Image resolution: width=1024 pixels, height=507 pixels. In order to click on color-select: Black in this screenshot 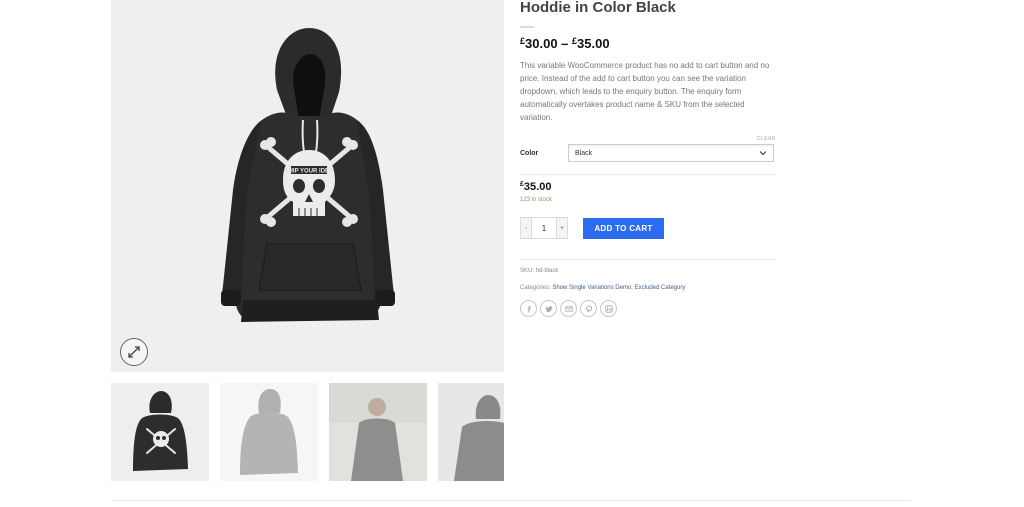, I will do `click(671, 153)`.